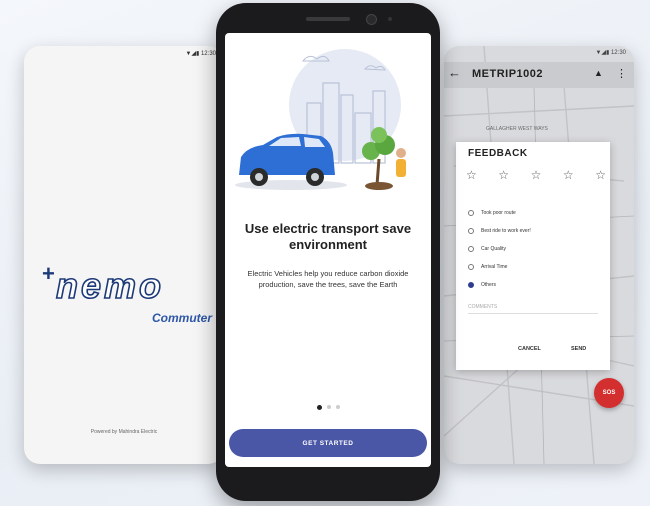  I want to click on bell-icon: ▲, so click(598, 73).